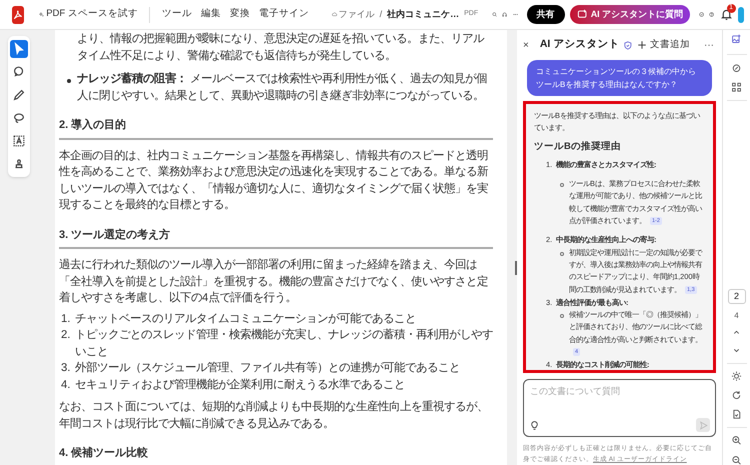  What do you see at coordinates (527, 45) in the screenshot?
I see `close-button: ×` at bounding box center [527, 45].